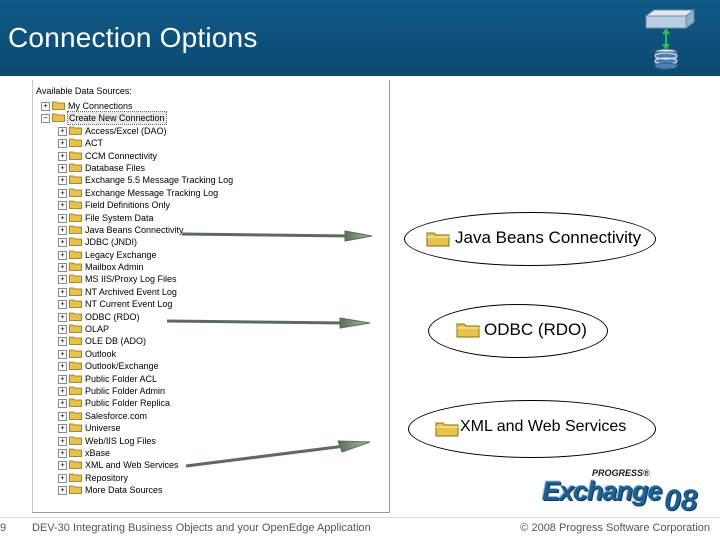 The image size is (720, 540). What do you see at coordinates (208, 255) in the screenshot?
I see `tree-item: + Legacy Exchange` at bounding box center [208, 255].